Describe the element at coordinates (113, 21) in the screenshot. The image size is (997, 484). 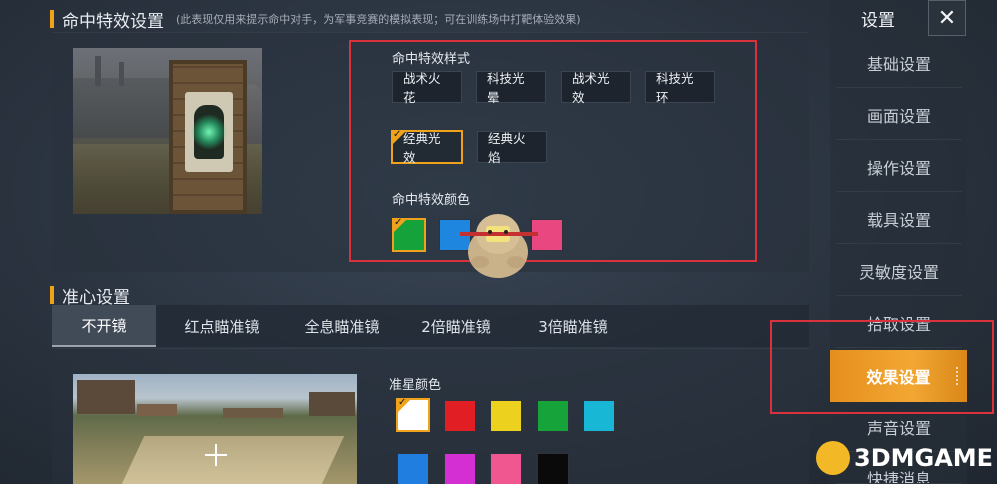
I see `hit-section-title: 命中特效设置` at that location.